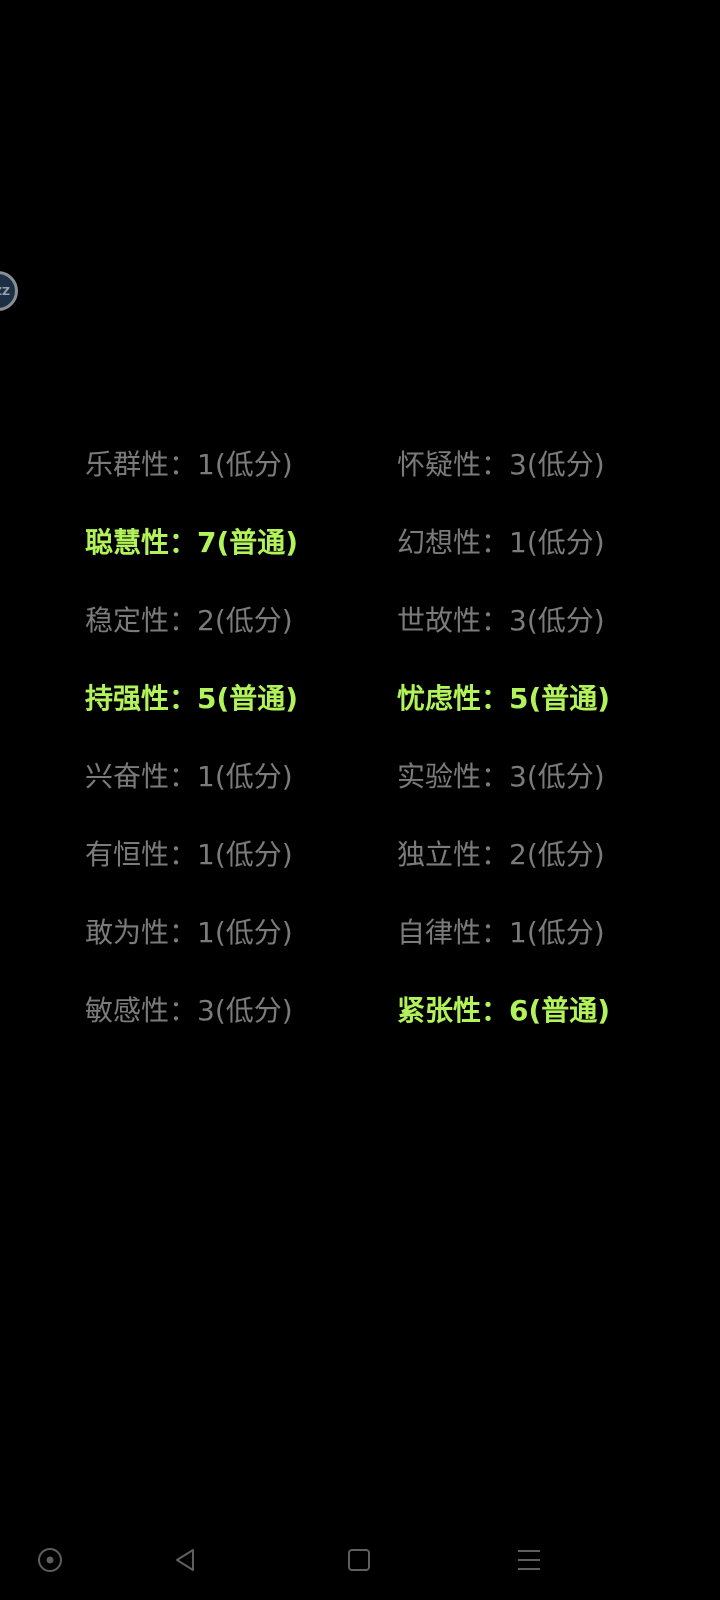  I want to click on score-item-left: 聪慧性：7(普通), so click(192, 542).